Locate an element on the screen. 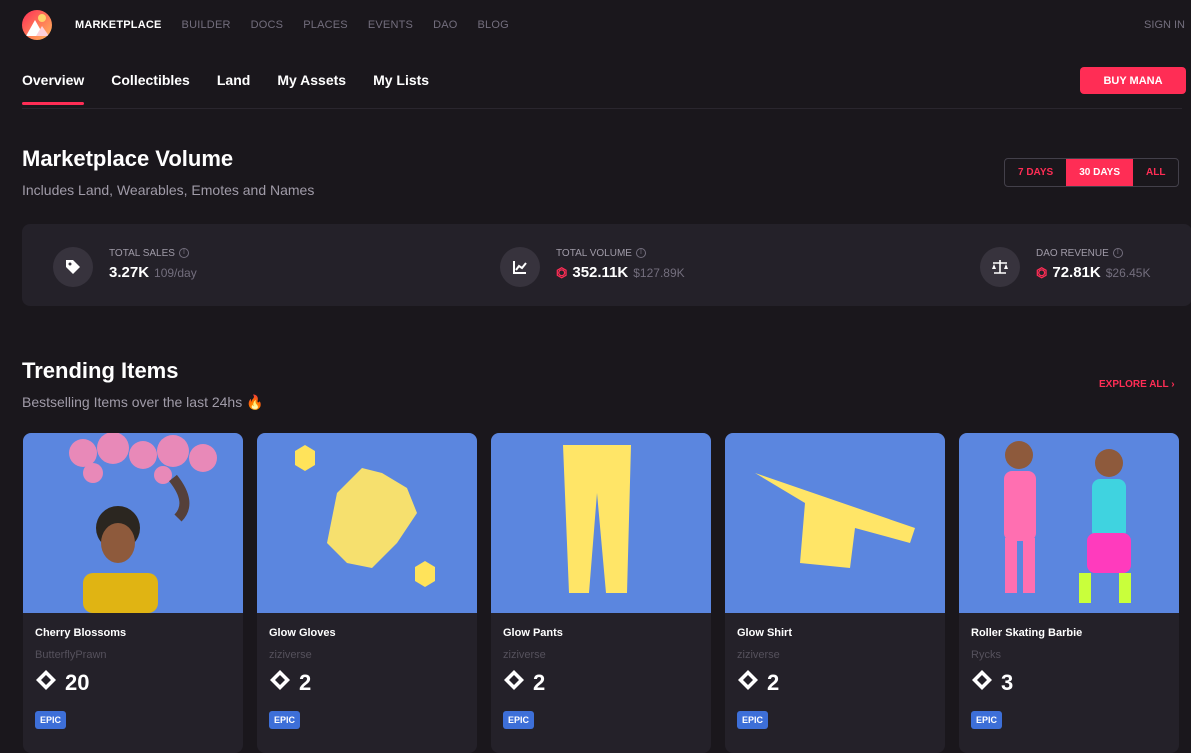  nav-blog: BLOG is located at coordinates (493, 25).